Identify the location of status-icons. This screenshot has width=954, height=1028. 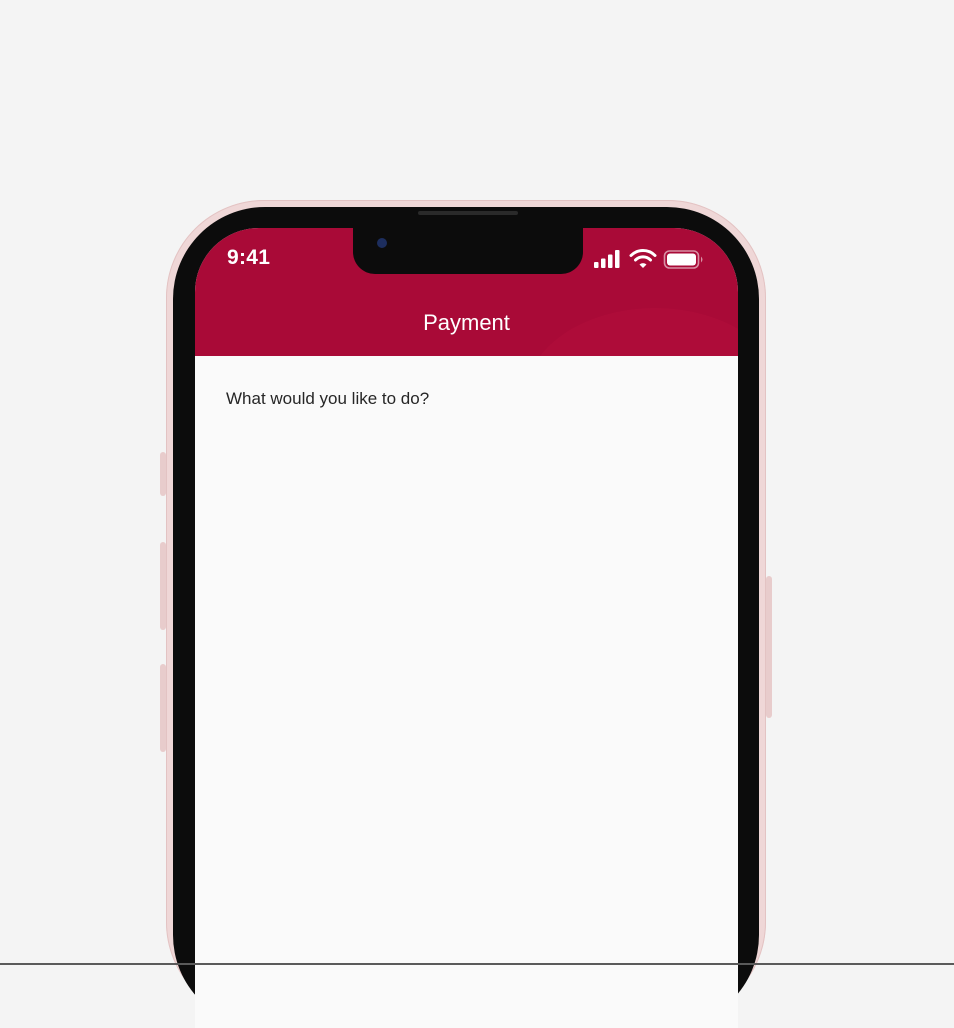
(650, 259).